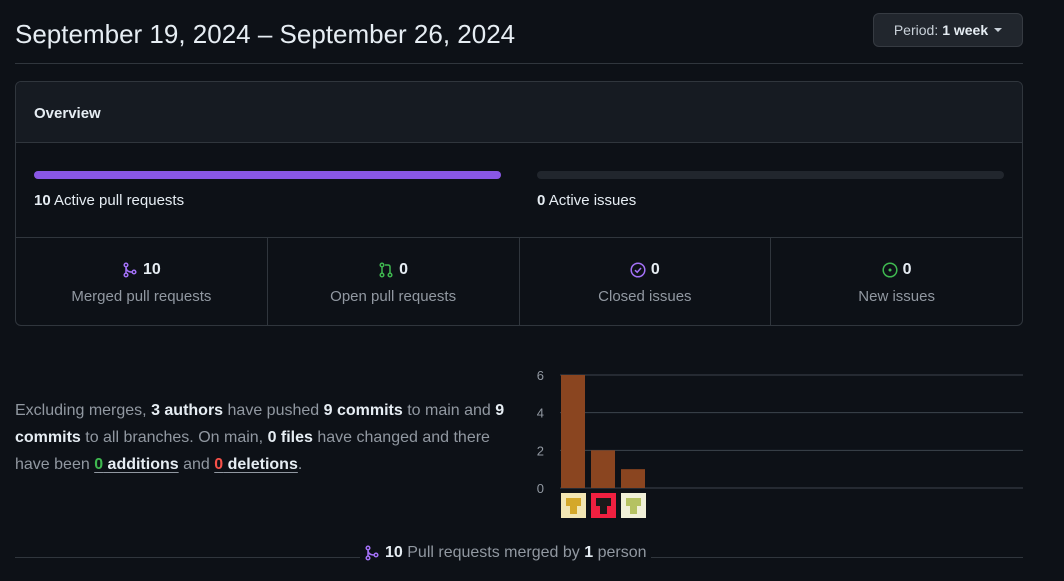 The height and width of the screenshot is (581, 1064). What do you see at coordinates (151, 269) in the screenshot?
I see `stat-merged-prs-value: 10` at bounding box center [151, 269].